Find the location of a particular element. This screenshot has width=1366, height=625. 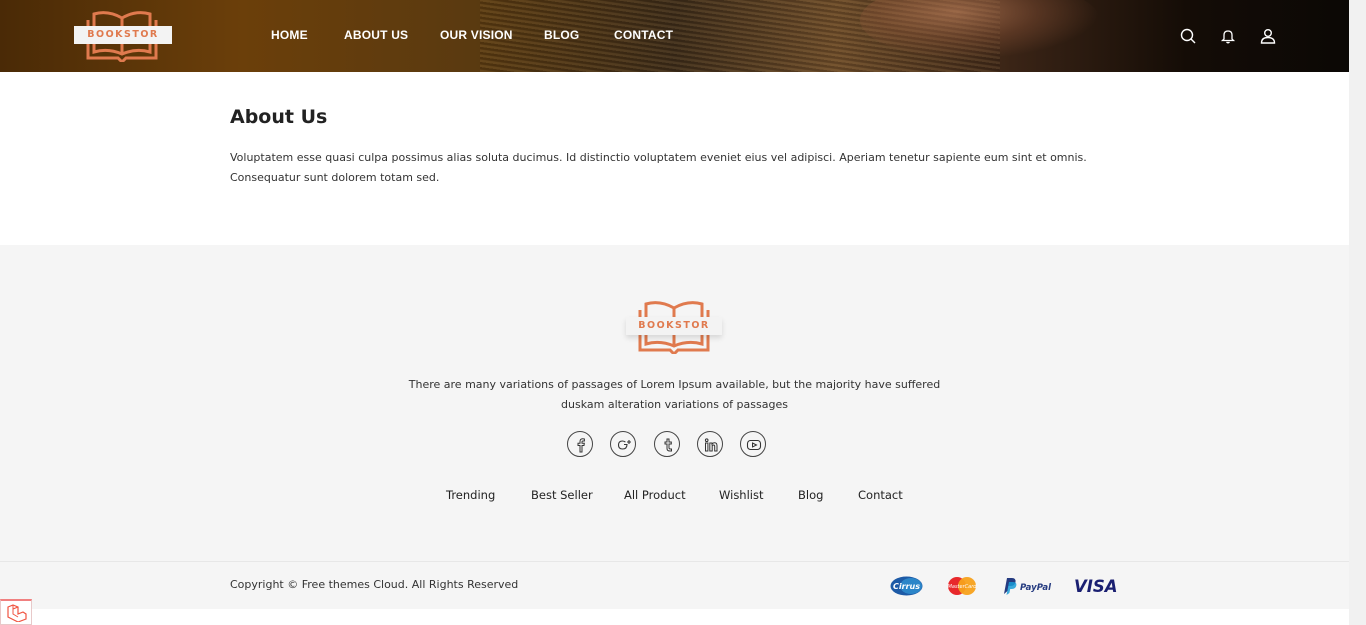

footer-logo: BOOKSTOR is located at coordinates (674, 327).